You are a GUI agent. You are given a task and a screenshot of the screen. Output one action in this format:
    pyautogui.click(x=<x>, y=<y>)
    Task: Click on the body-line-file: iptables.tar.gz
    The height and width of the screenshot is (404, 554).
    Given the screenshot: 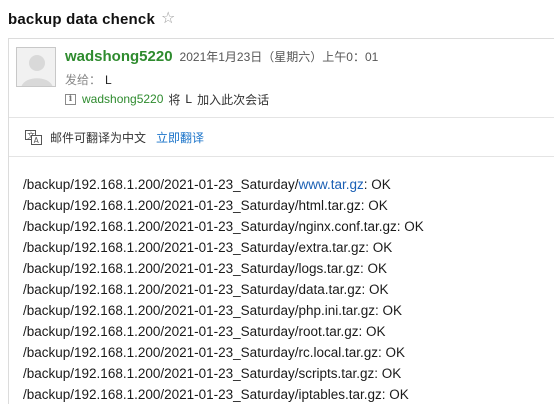 What is the action you would take?
    pyautogui.click(x=340, y=394)
    